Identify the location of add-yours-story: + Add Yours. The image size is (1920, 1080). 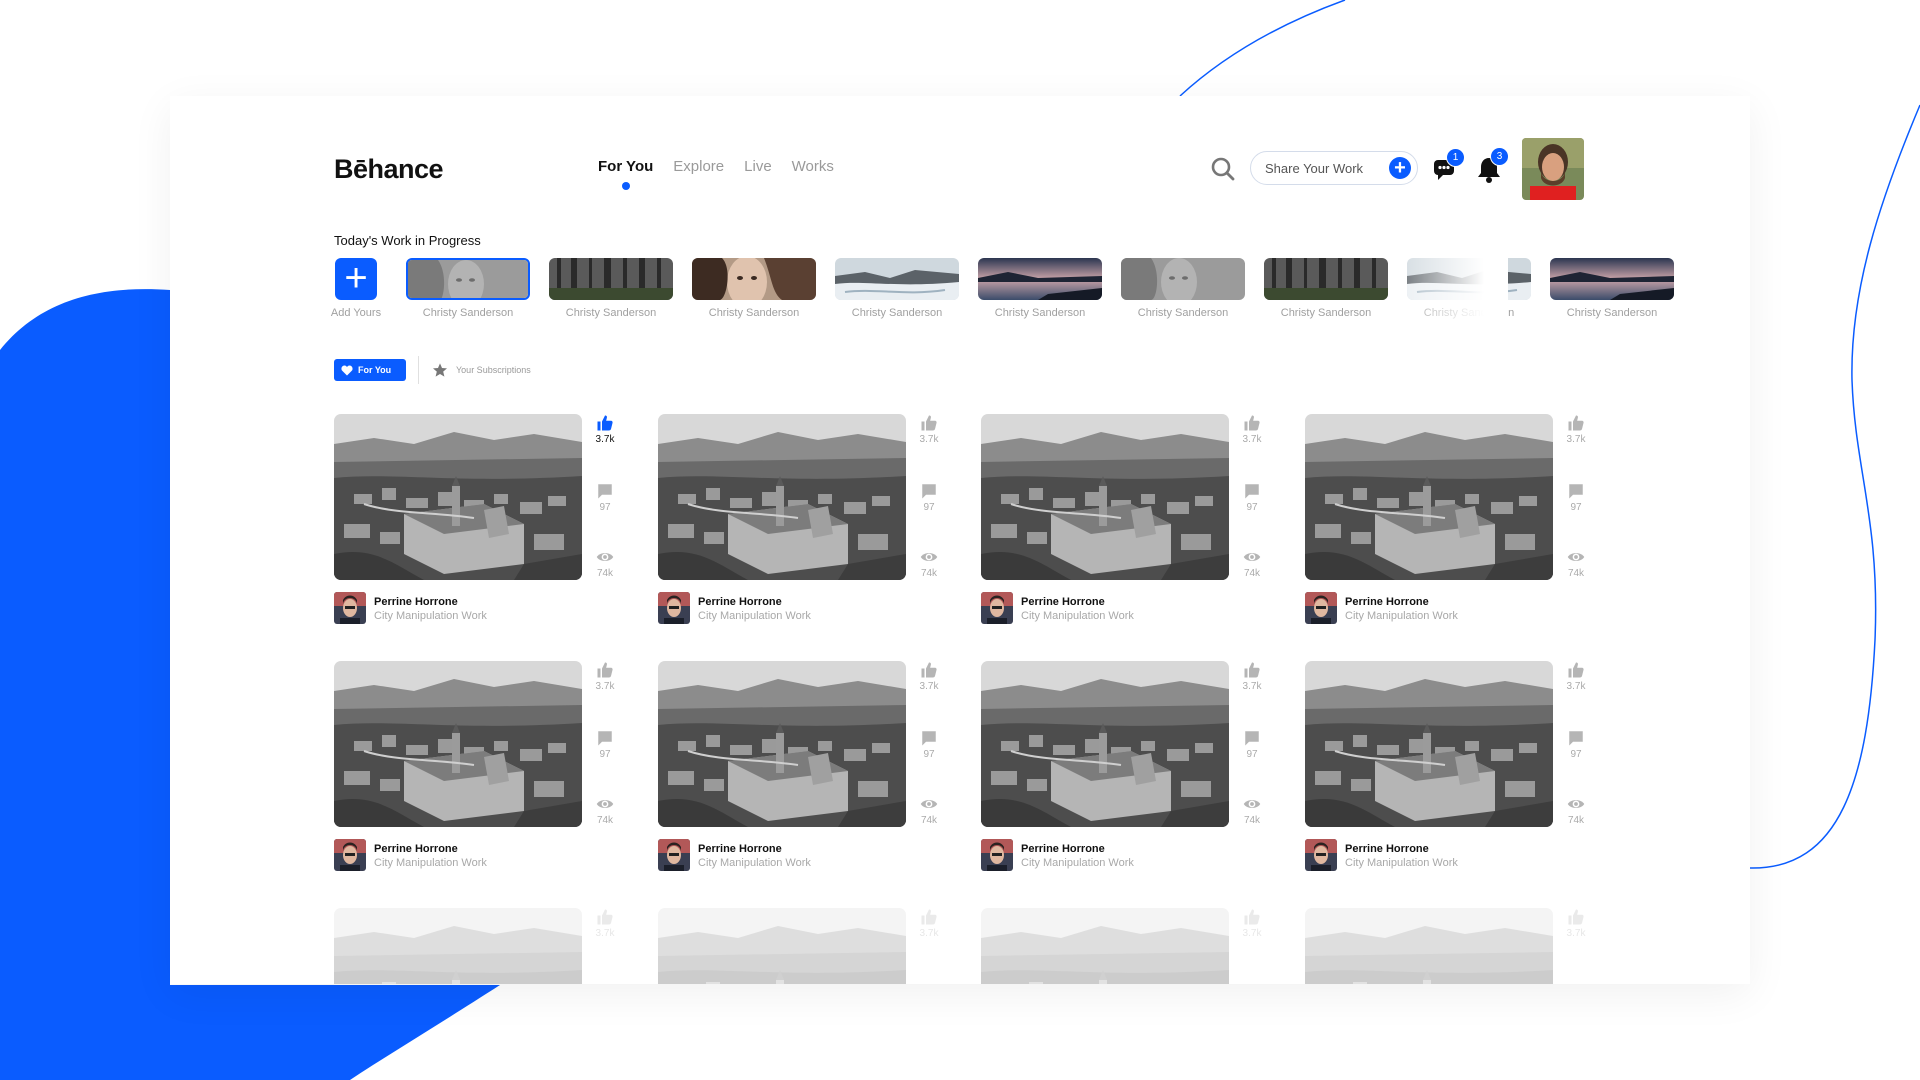
(356, 288).